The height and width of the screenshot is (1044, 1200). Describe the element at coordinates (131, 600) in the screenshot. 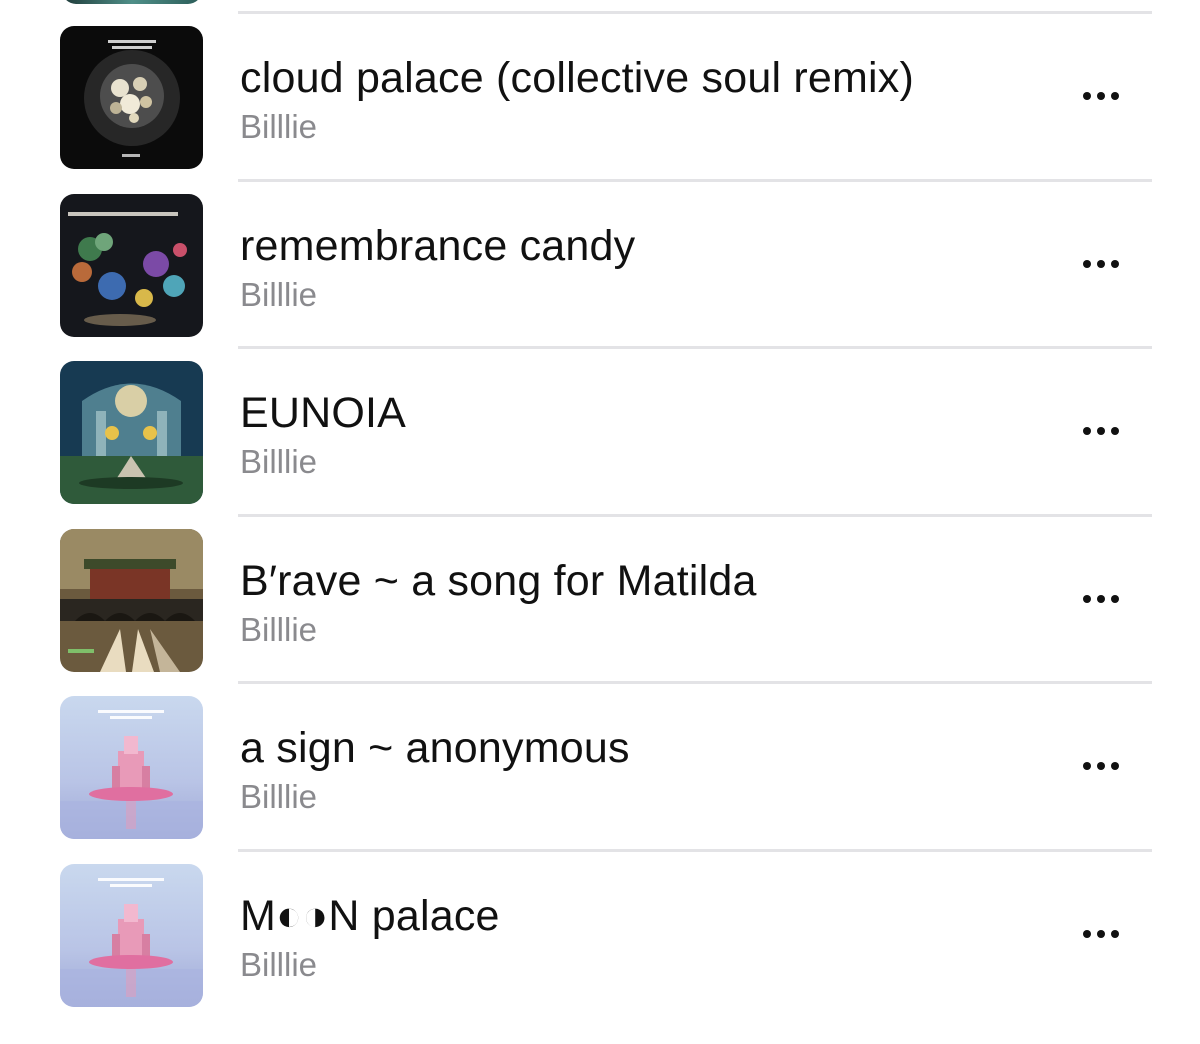

I see `album-art-brave-icon` at that location.